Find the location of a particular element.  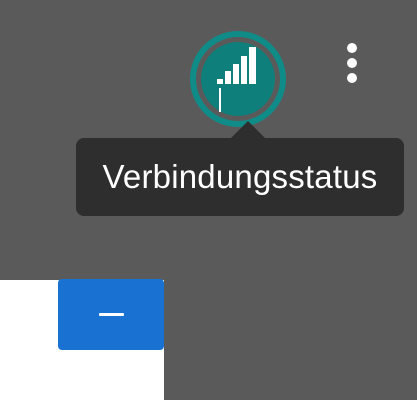

minus-icon is located at coordinates (111, 314).